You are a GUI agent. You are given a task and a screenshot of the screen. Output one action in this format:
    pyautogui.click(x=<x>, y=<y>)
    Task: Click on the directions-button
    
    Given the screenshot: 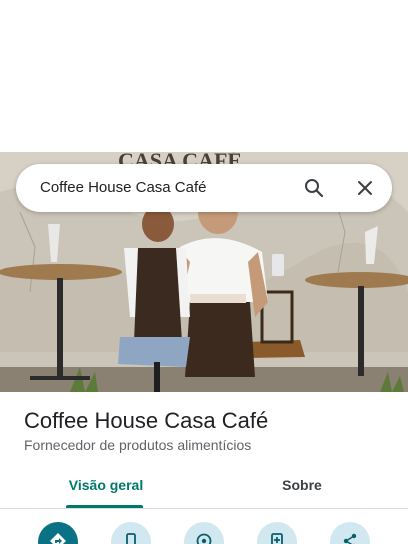 What is the action you would take?
    pyautogui.click(x=58, y=533)
    